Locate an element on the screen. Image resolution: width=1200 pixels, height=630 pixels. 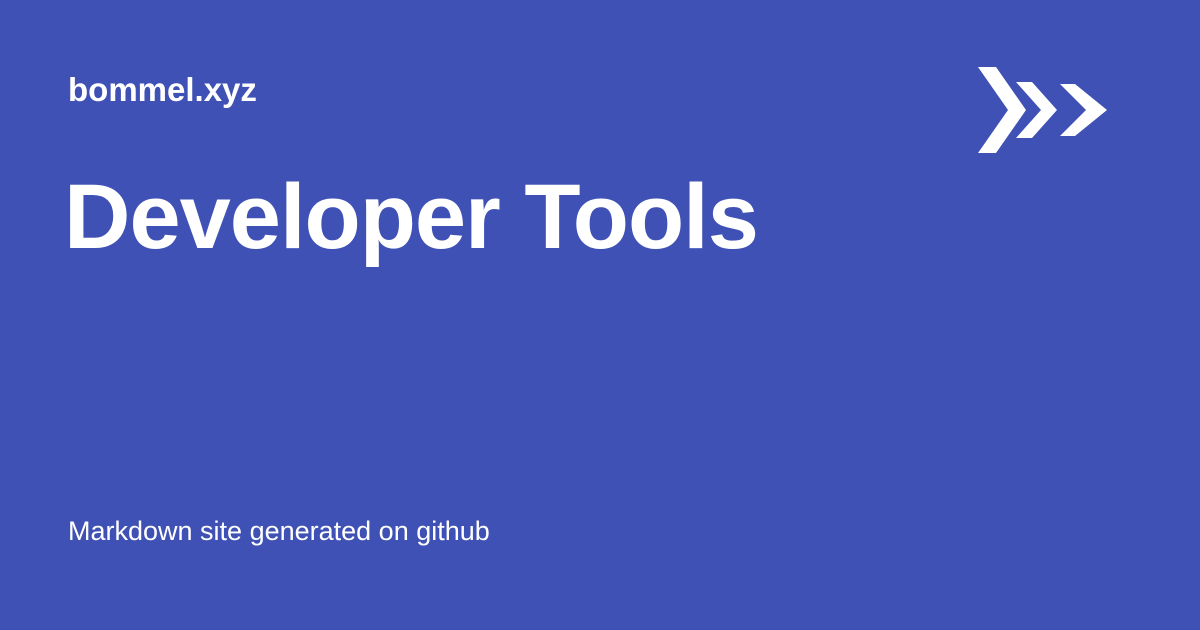
triple-chevron-right-icon is located at coordinates (1042, 110).